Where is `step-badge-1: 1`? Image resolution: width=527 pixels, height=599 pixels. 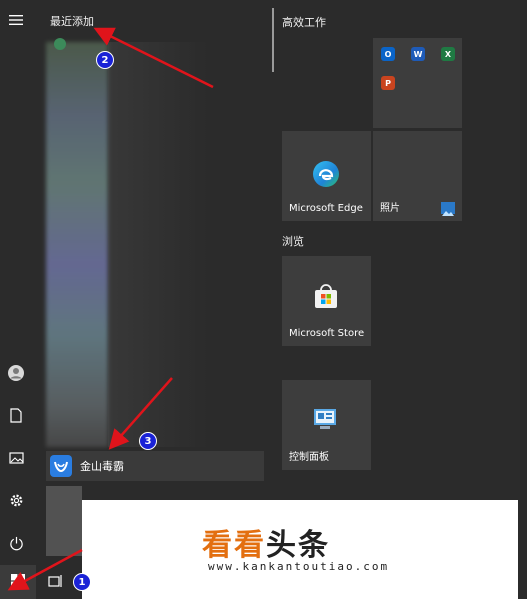
step-badge-1: 1 is located at coordinates (82, 582).